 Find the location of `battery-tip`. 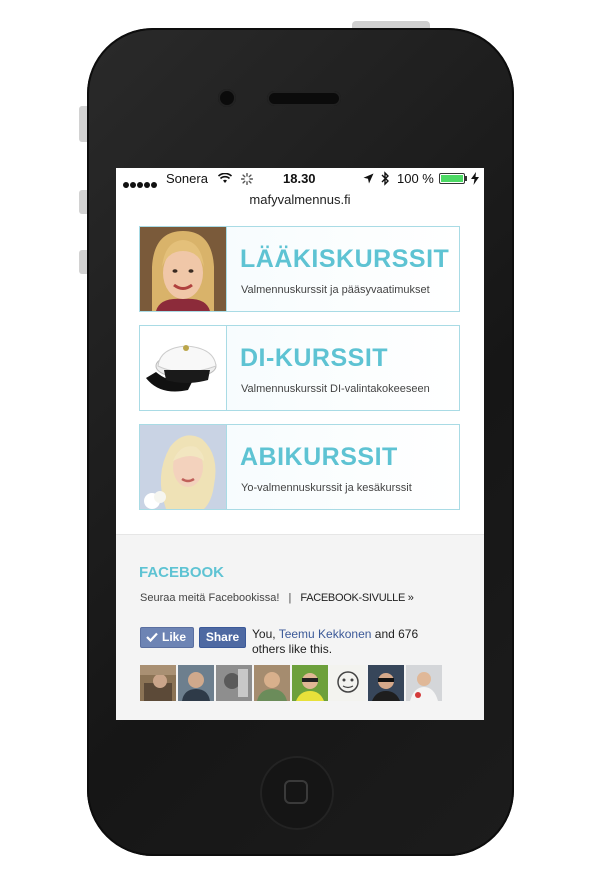

battery-tip is located at coordinates (466, 178).